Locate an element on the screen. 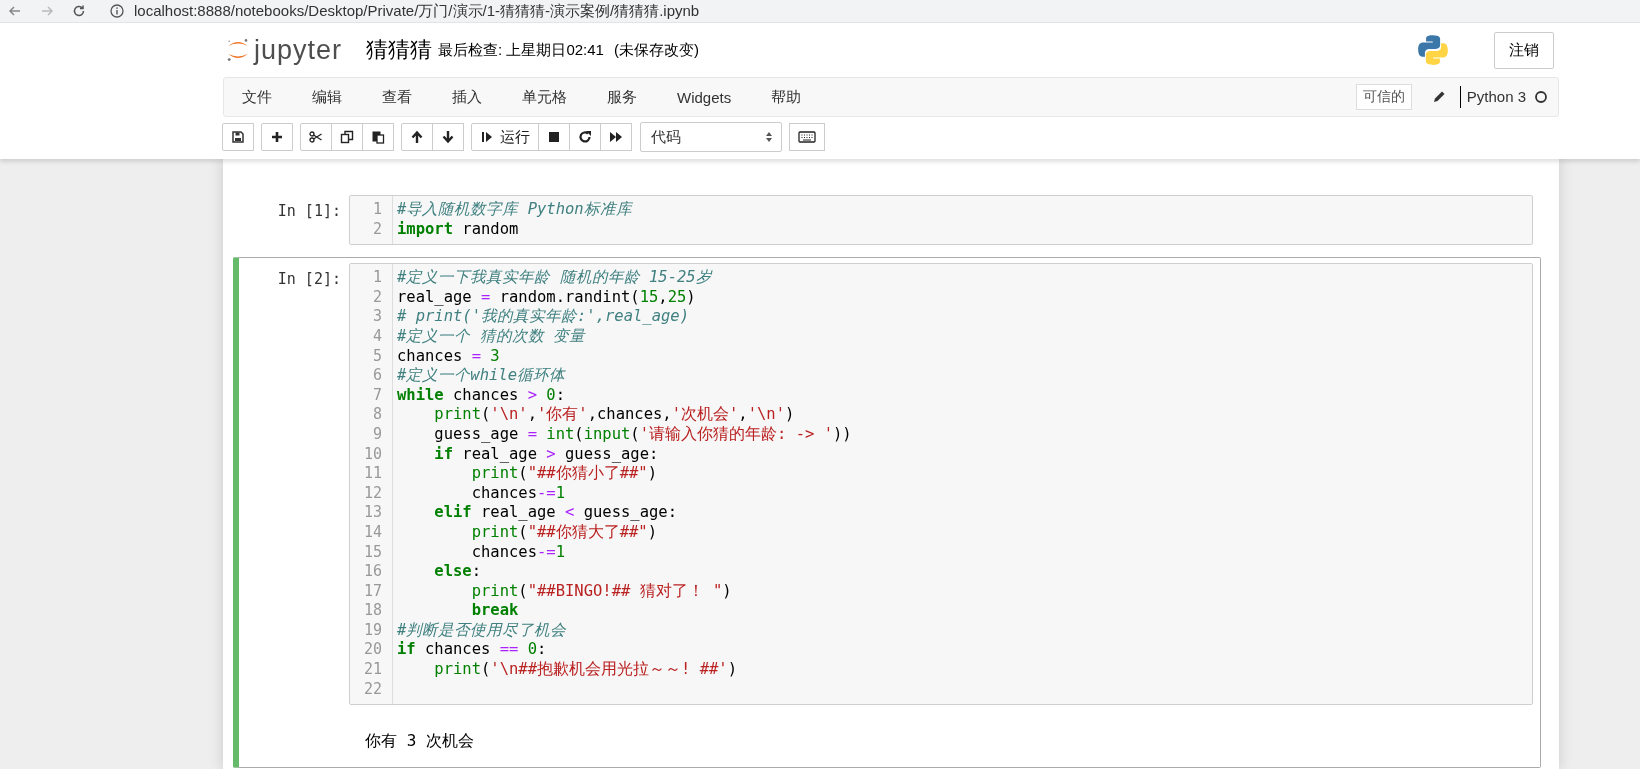 This screenshot has height=769, width=1640. line-number: 10 is located at coordinates (372, 453).